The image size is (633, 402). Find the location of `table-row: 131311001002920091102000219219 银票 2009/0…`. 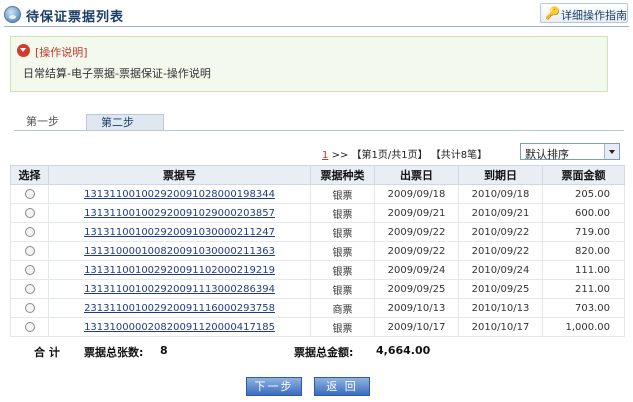

table-row: 131311001002920091102000219219 银票 2009/0… is located at coordinates (317, 270).